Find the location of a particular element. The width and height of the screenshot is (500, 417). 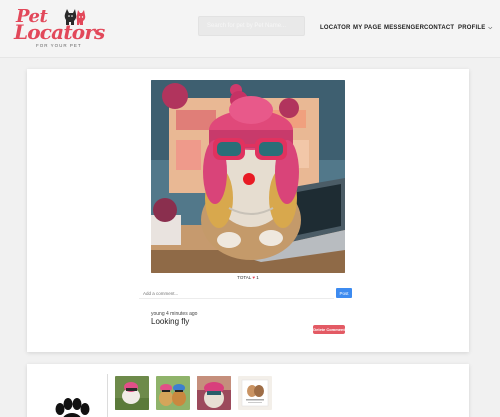

site-logo: Pet Locators FOR YOUR PET is located at coordinates (59, 28).